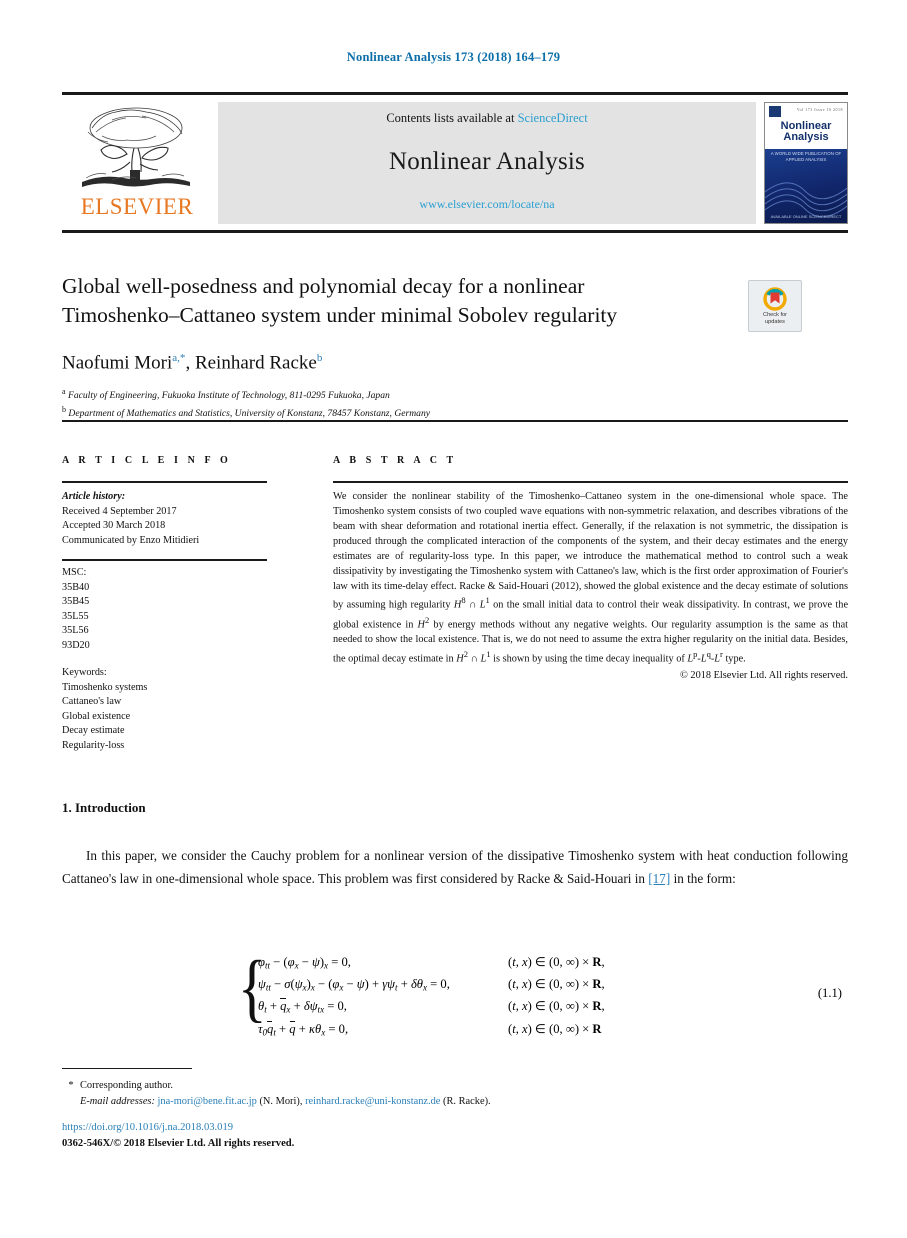 Image resolution: width=907 pixels, height=1238 pixels. I want to click on abstract-math-lq: -L, so click(702, 659).